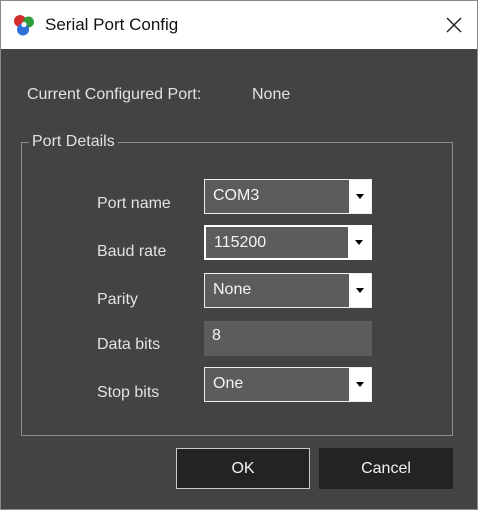  I want to click on cancel-button: Cancel, so click(386, 468).